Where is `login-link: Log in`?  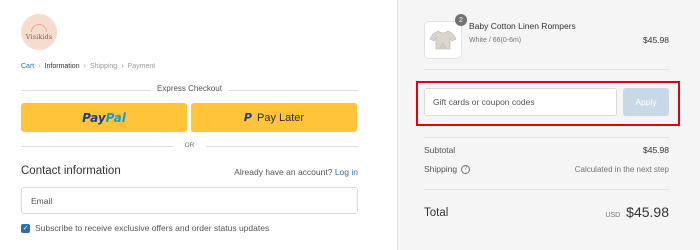 login-link: Log in is located at coordinates (346, 172).